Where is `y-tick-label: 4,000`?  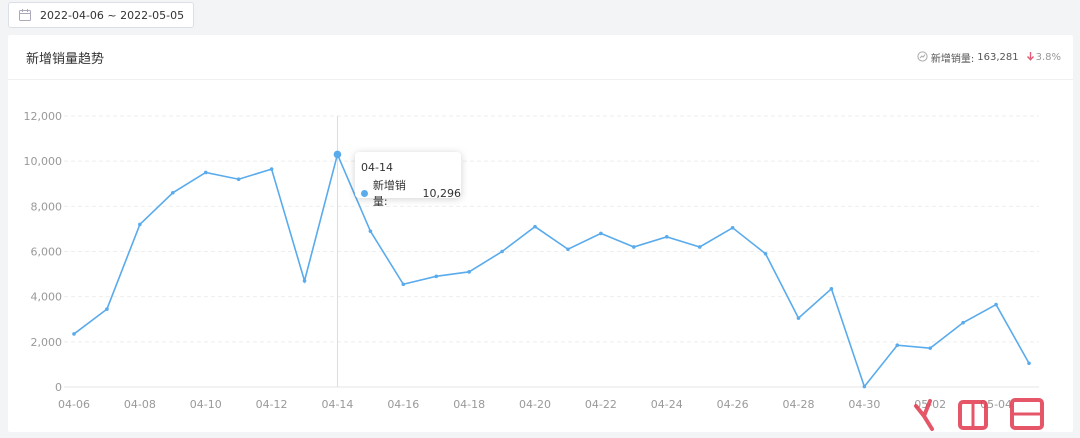
y-tick-label: 4,000 is located at coordinates (47, 297).